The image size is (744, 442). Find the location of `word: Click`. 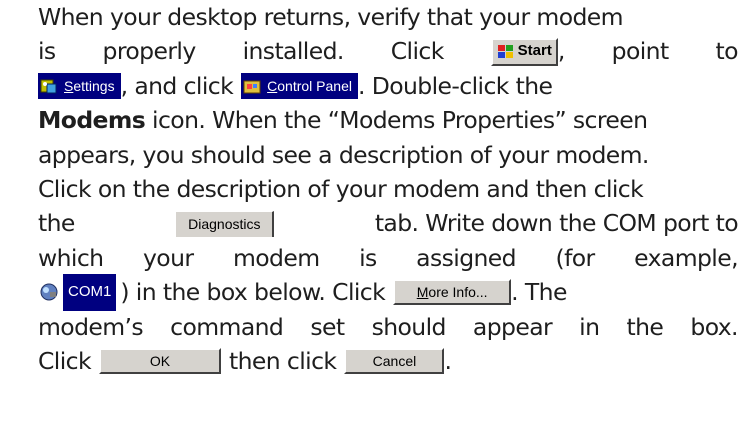

word: Click is located at coordinates (417, 51).